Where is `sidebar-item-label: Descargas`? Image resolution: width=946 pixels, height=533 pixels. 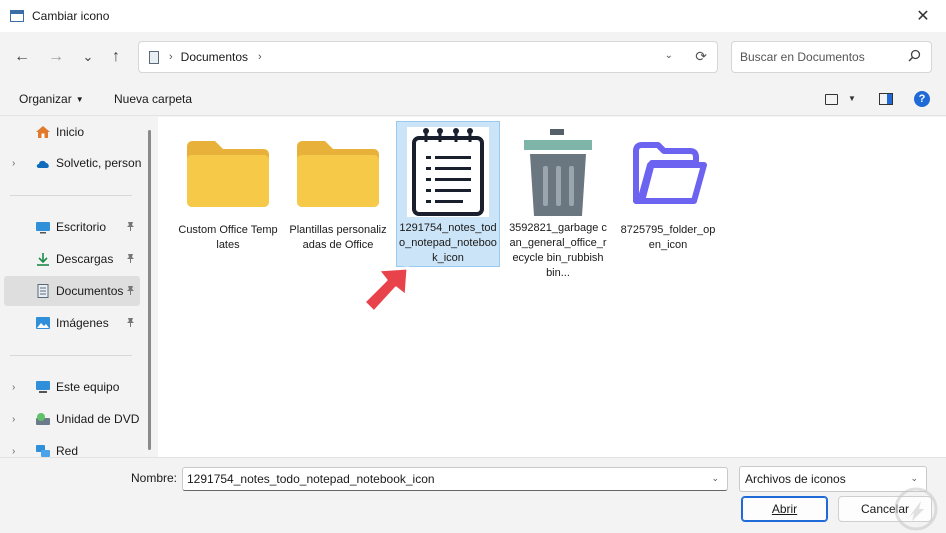 sidebar-item-label: Descargas is located at coordinates (85, 259).